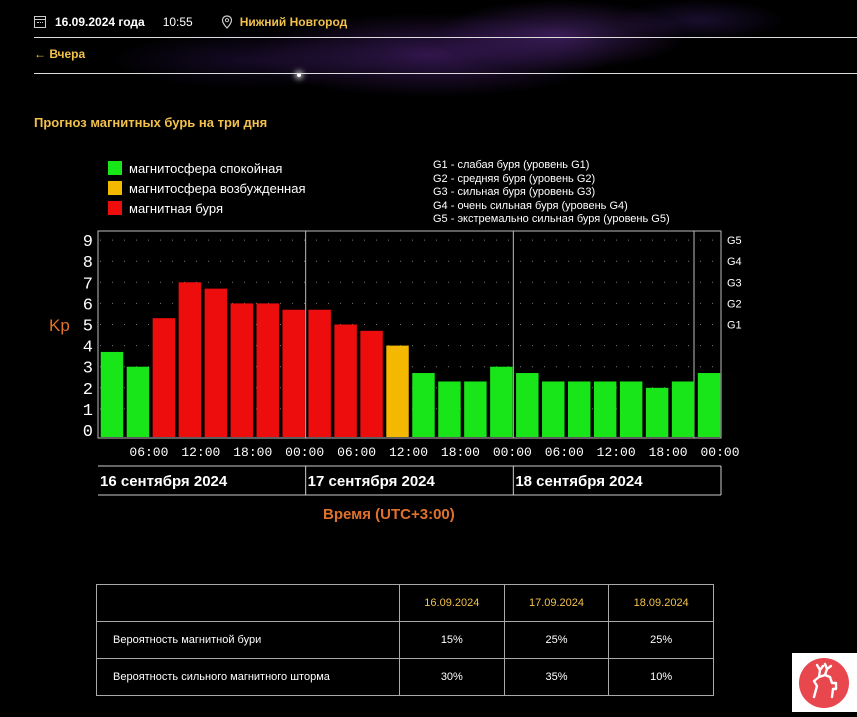 The image size is (857, 717). I want to click on g-level-label: G3, so click(734, 283).